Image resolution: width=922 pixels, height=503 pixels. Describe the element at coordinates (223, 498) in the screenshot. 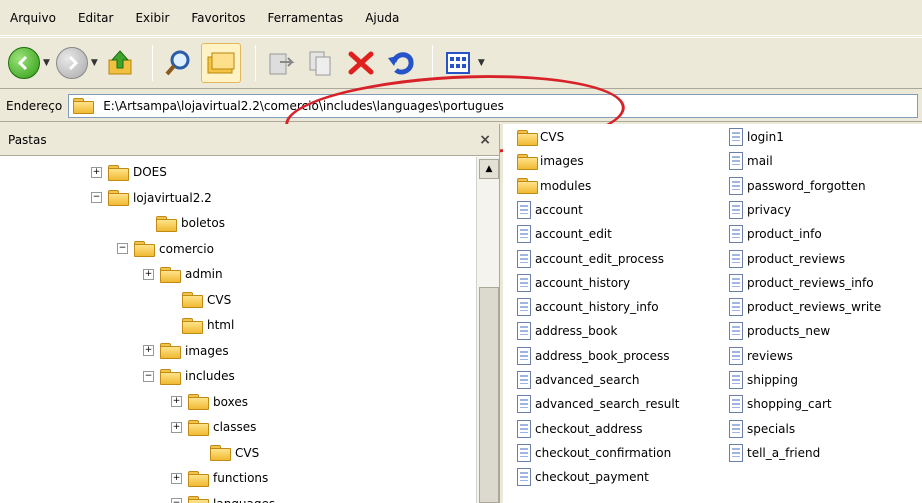

I see `tree-node-languages: − languages` at that location.